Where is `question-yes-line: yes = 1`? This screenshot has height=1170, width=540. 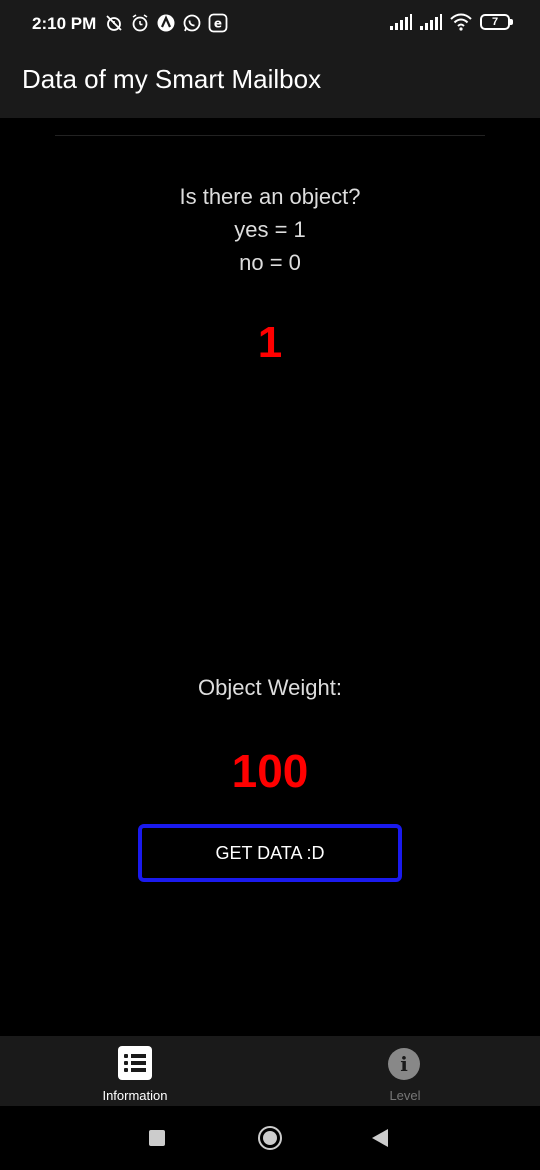
question-yes-line: yes = 1 is located at coordinates (270, 229).